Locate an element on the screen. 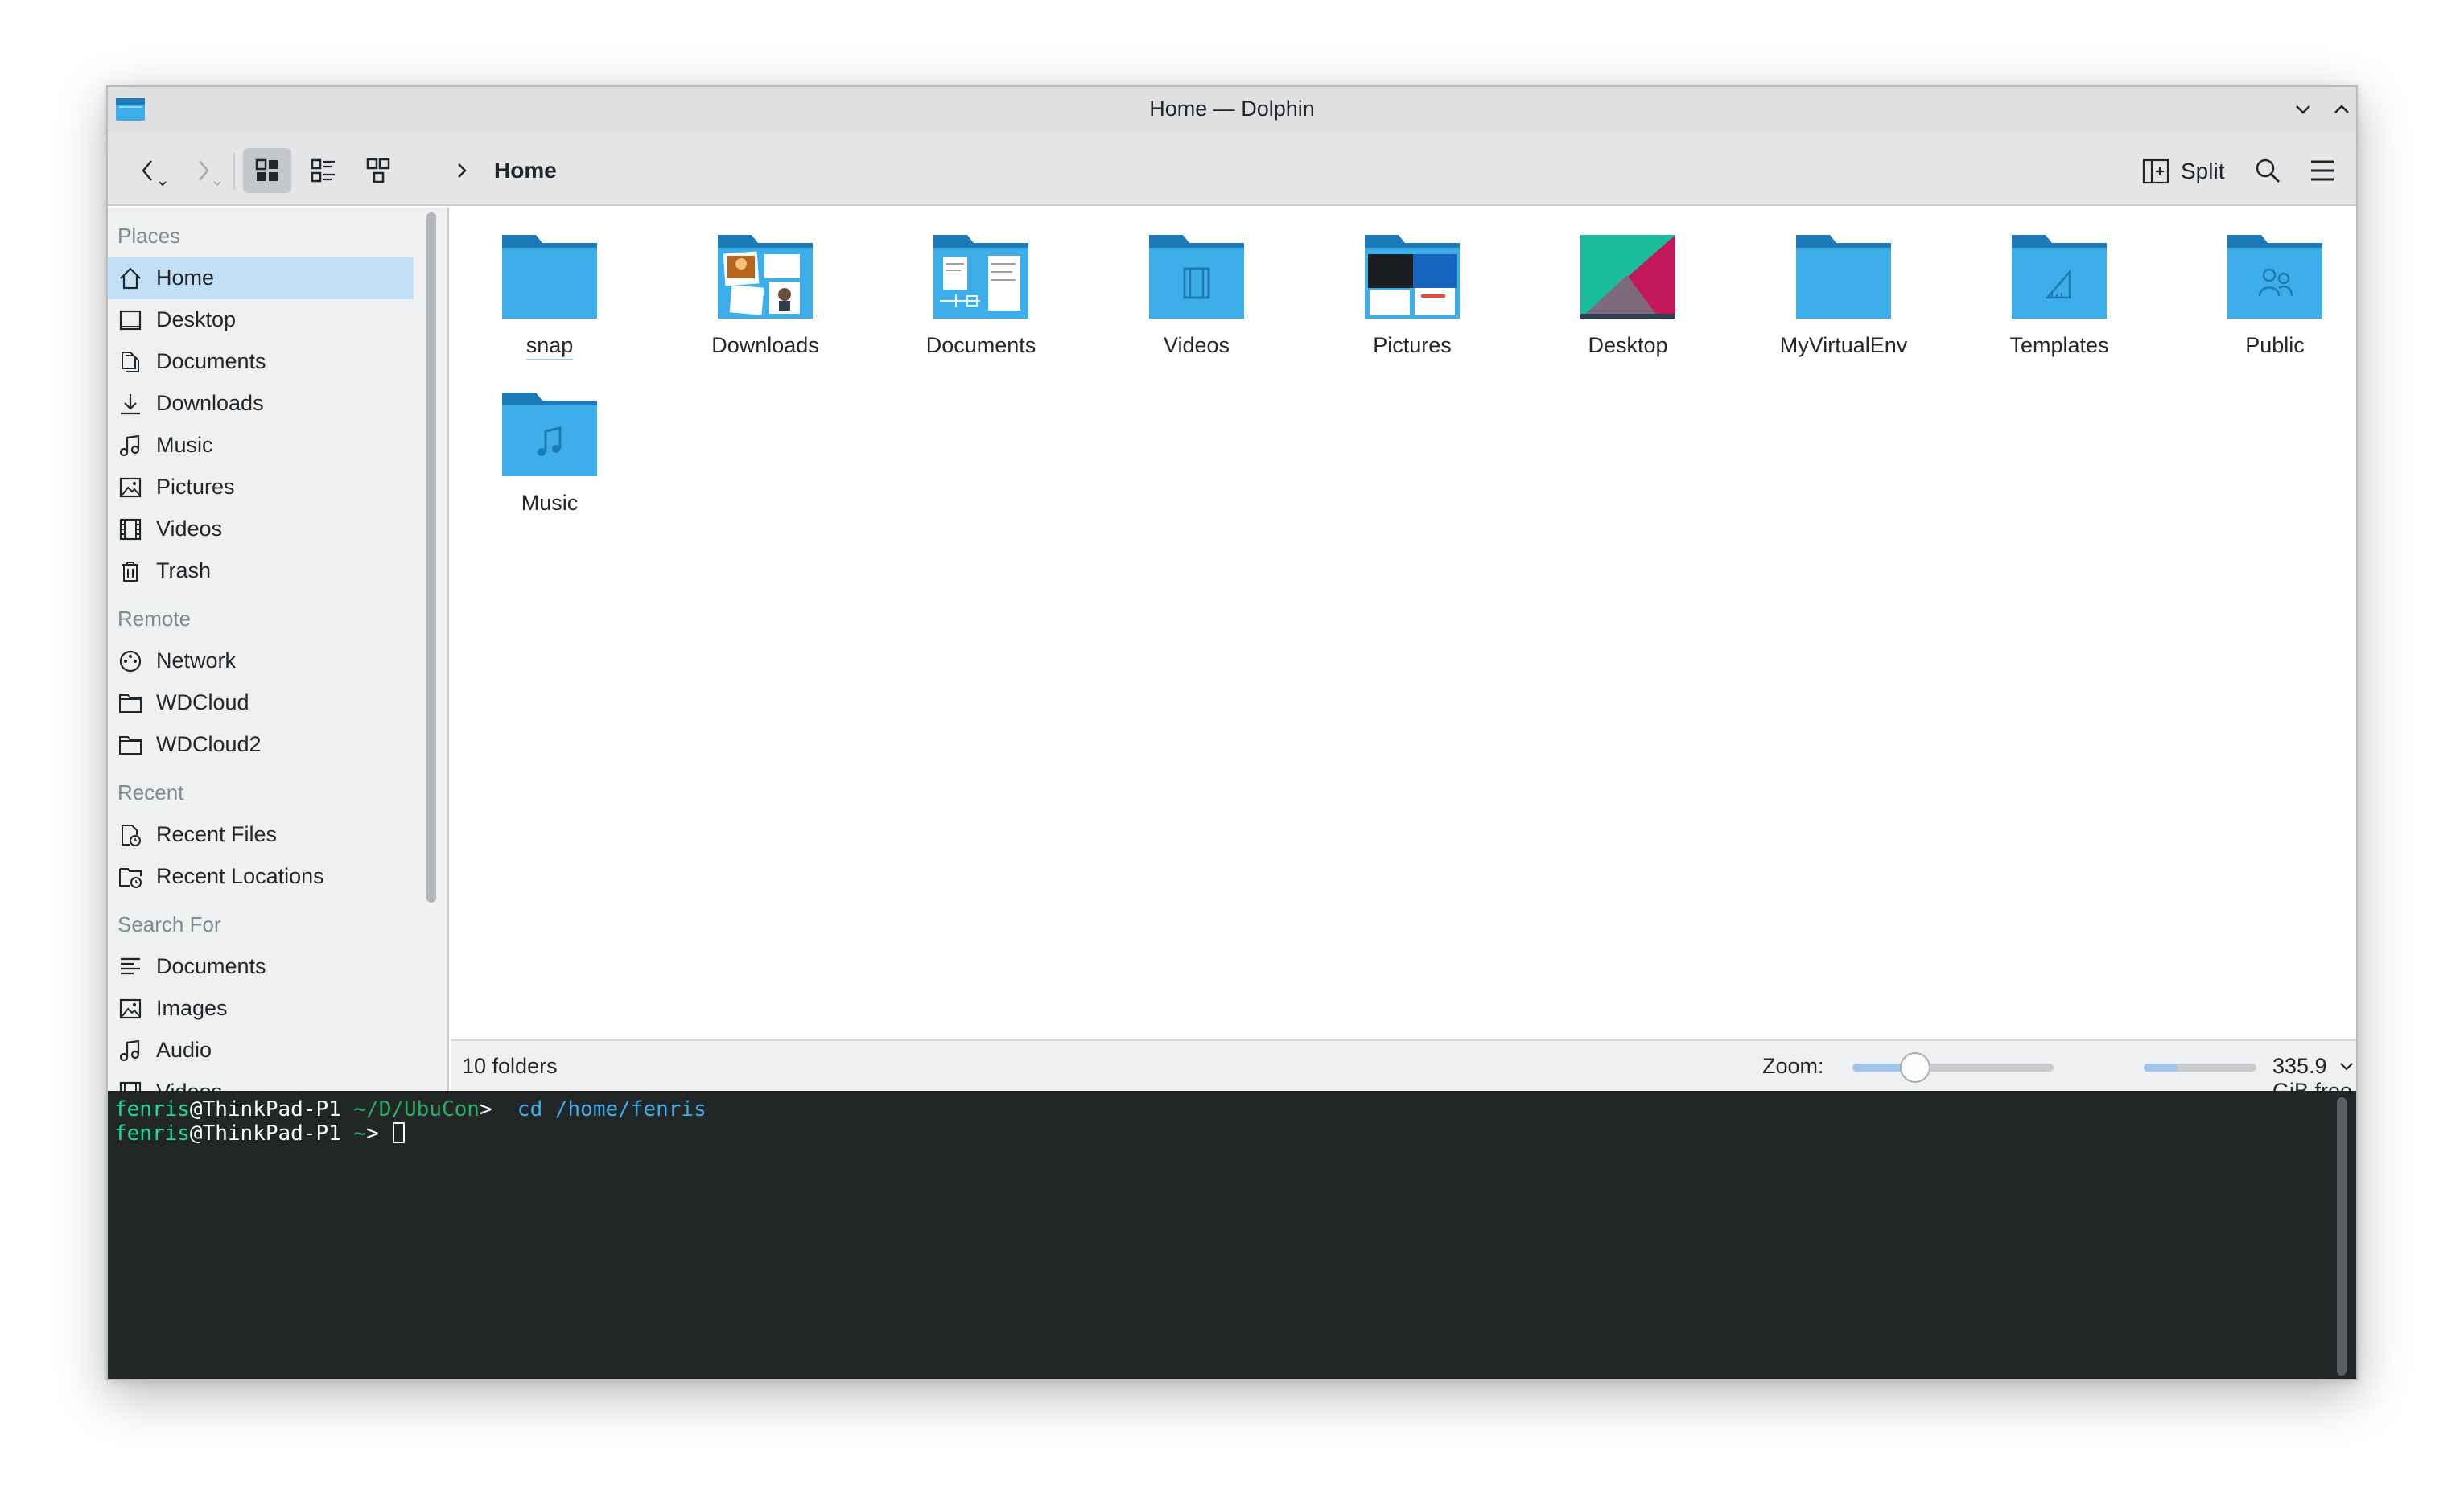 The image size is (2464, 1506). sidebar-item-documents: Documents is located at coordinates (261, 362).